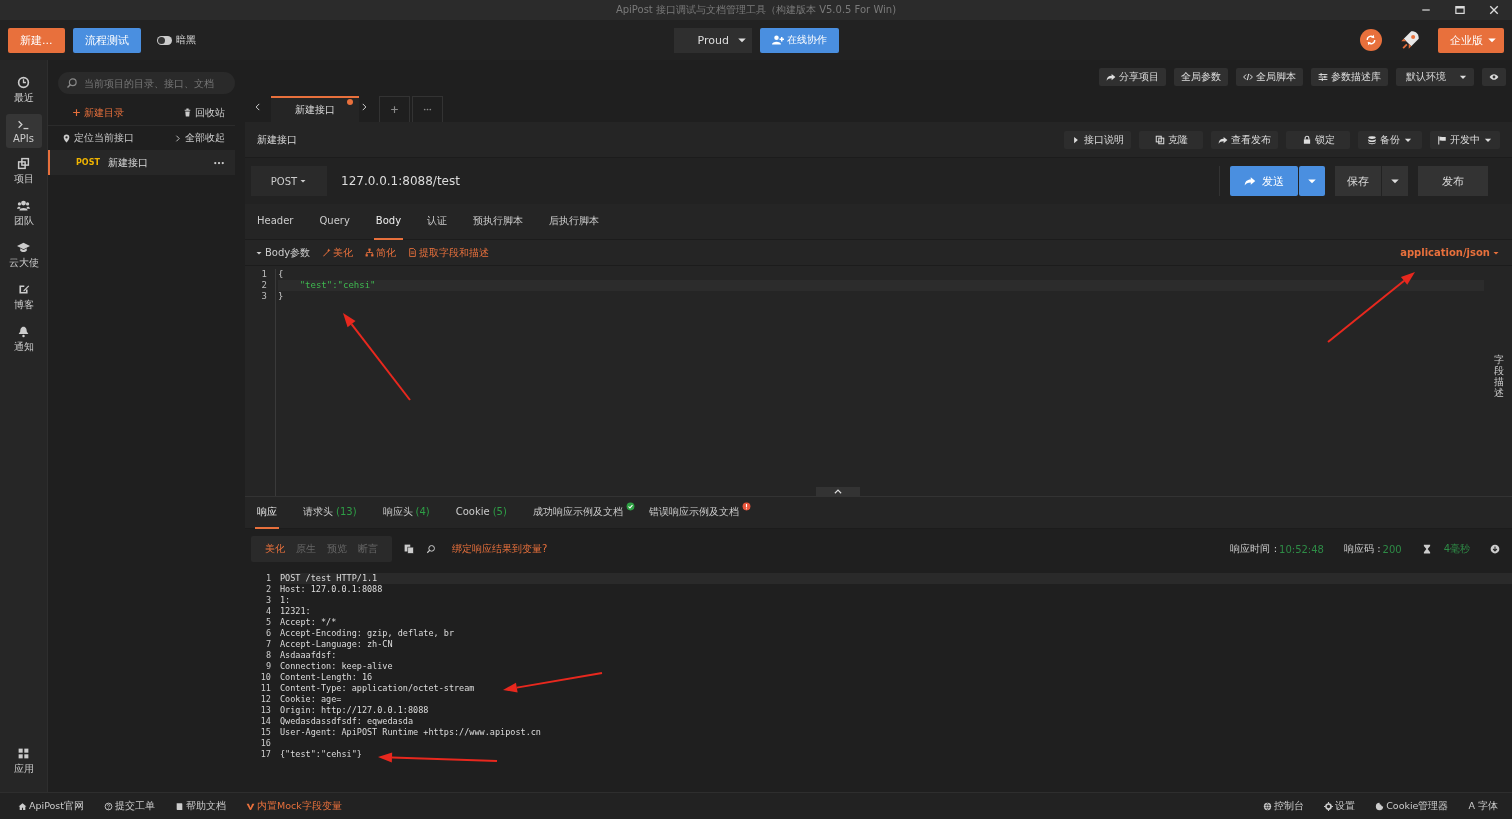 Image resolution: width=1512 pixels, height=819 pixels. What do you see at coordinates (1097, 139) in the screenshot?
I see `action-button: 接口说明` at bounding box center [1097, 139].